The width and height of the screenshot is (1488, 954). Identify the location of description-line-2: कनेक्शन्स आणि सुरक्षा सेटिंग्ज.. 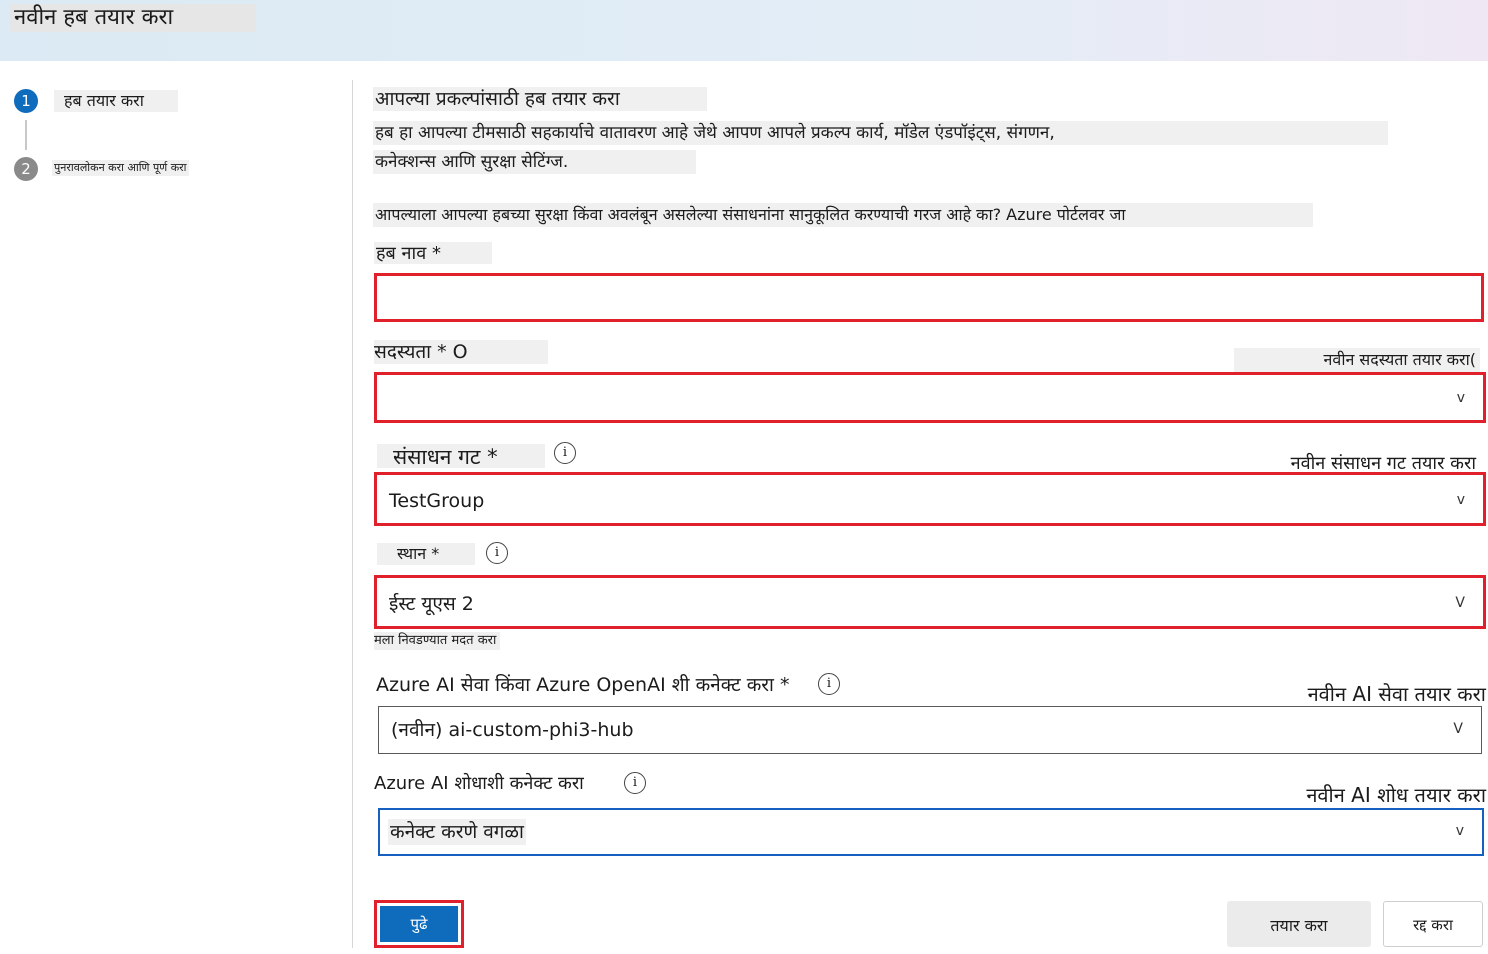
(534, 162).